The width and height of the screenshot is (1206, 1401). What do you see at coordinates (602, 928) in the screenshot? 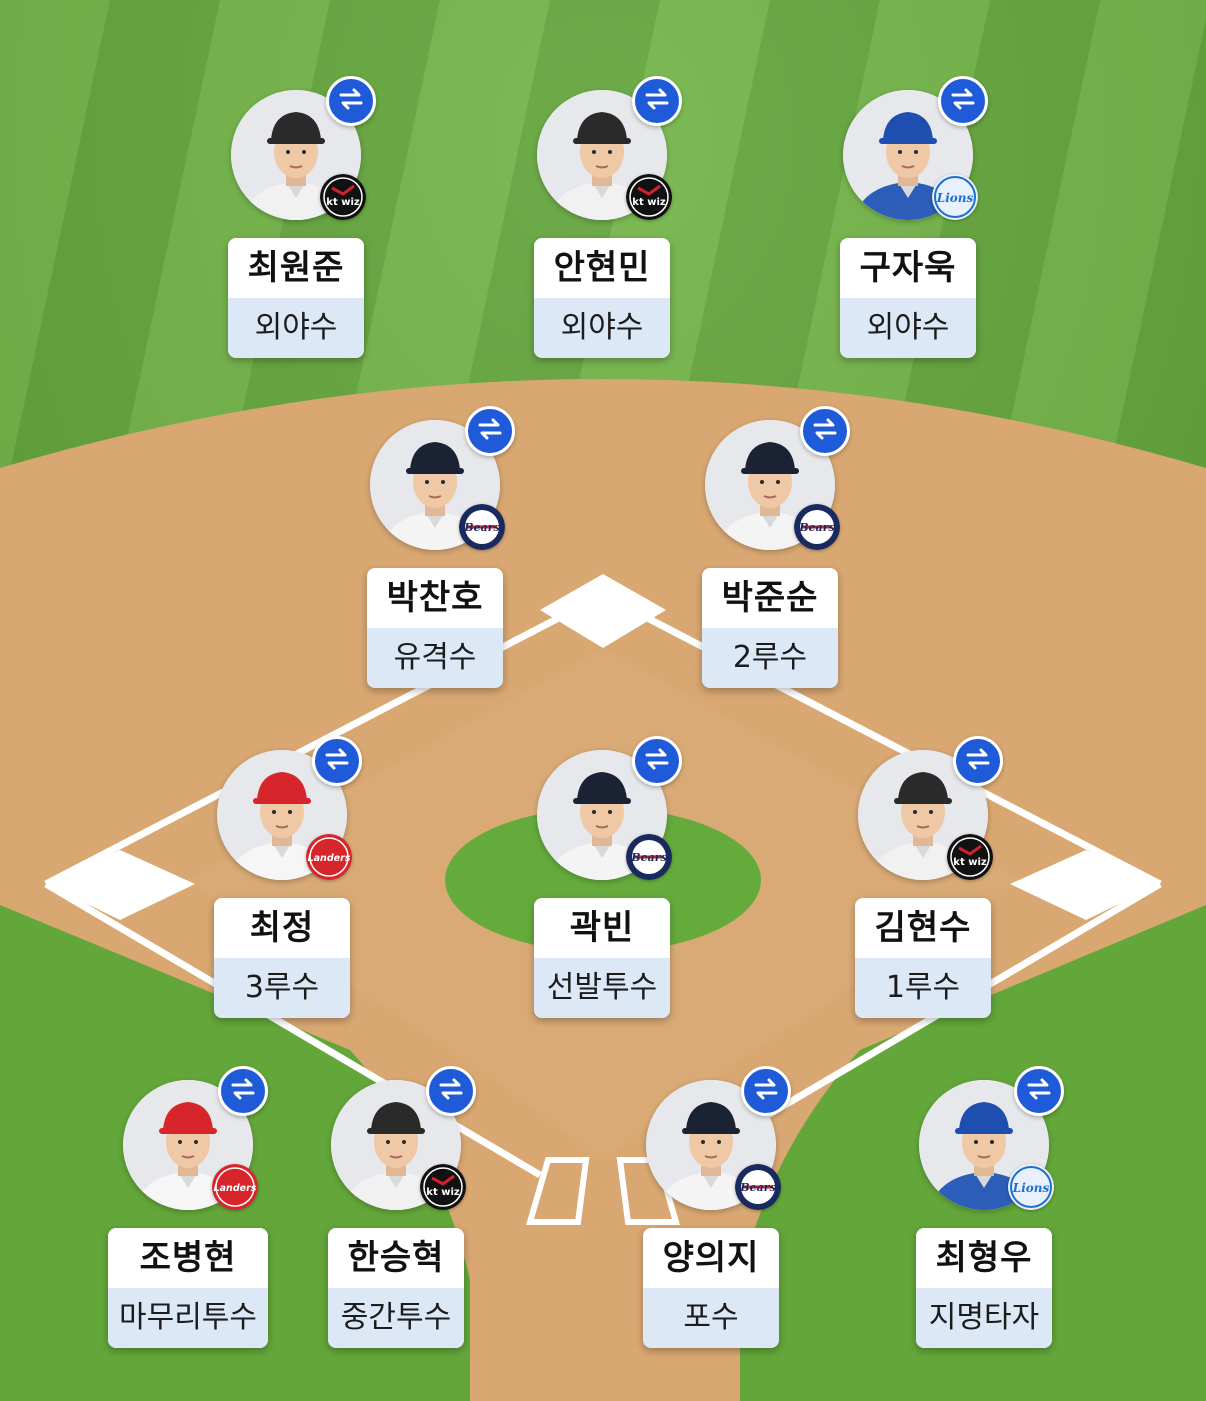
I see `player-name: 곽빈` at bounding box center [602, 928].